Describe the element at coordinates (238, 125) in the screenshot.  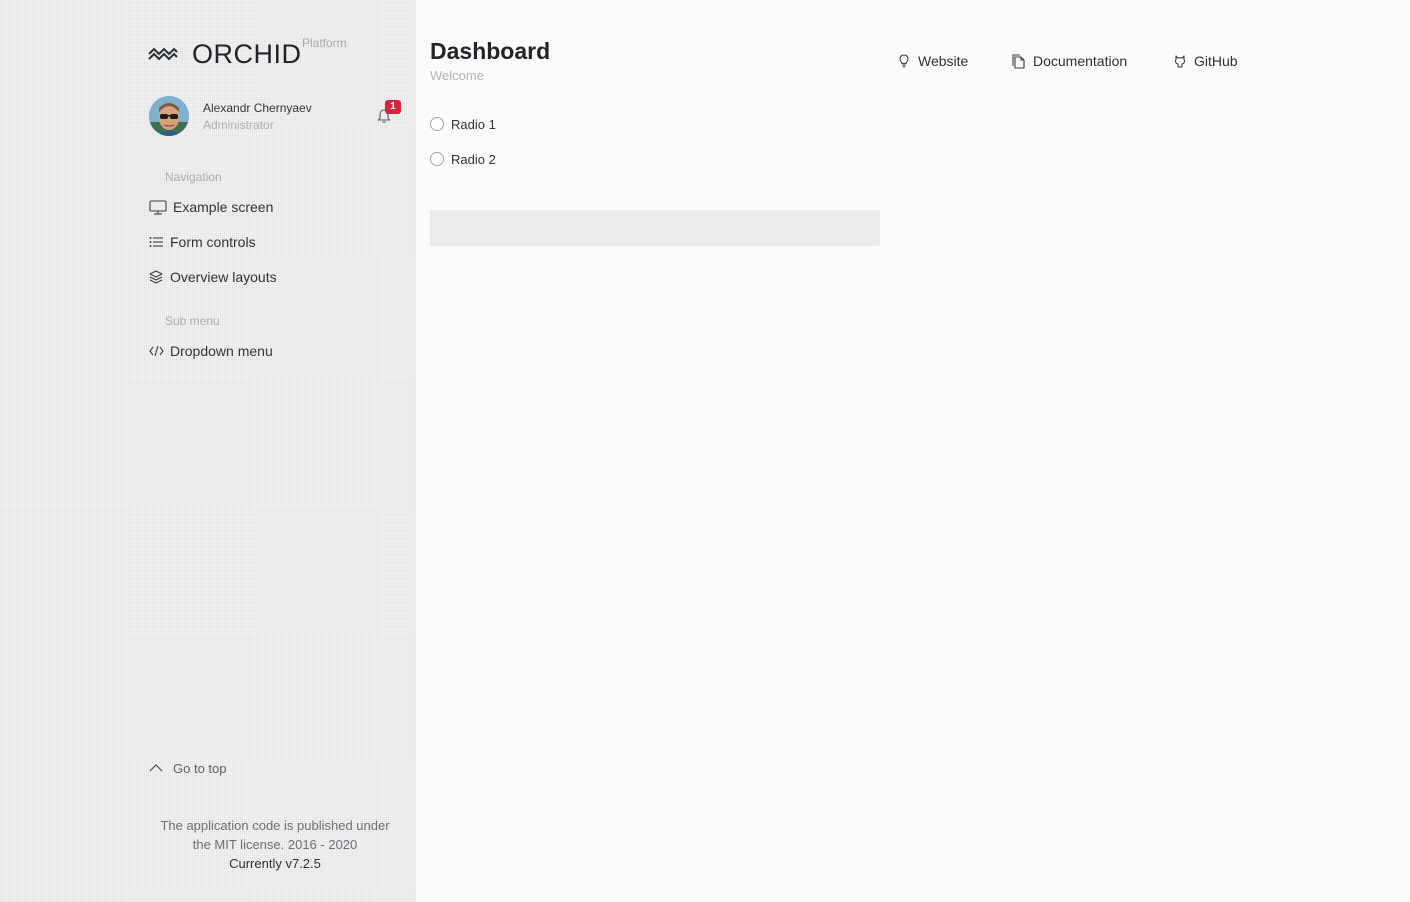
I see `user-role: Administrator` at that location.